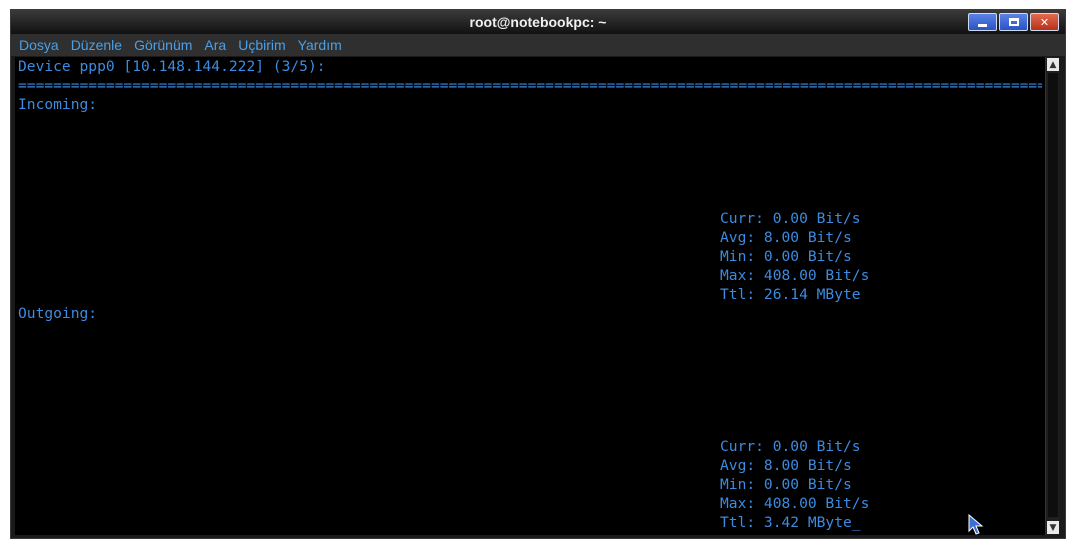 Image resolution: width=1076 pixels, height=549 pixels. Describe the element at coordinates (172, 66) in the screenshot. I see `device-line: Device ppp0 [10.148.144.222] (3/5):` at that location.